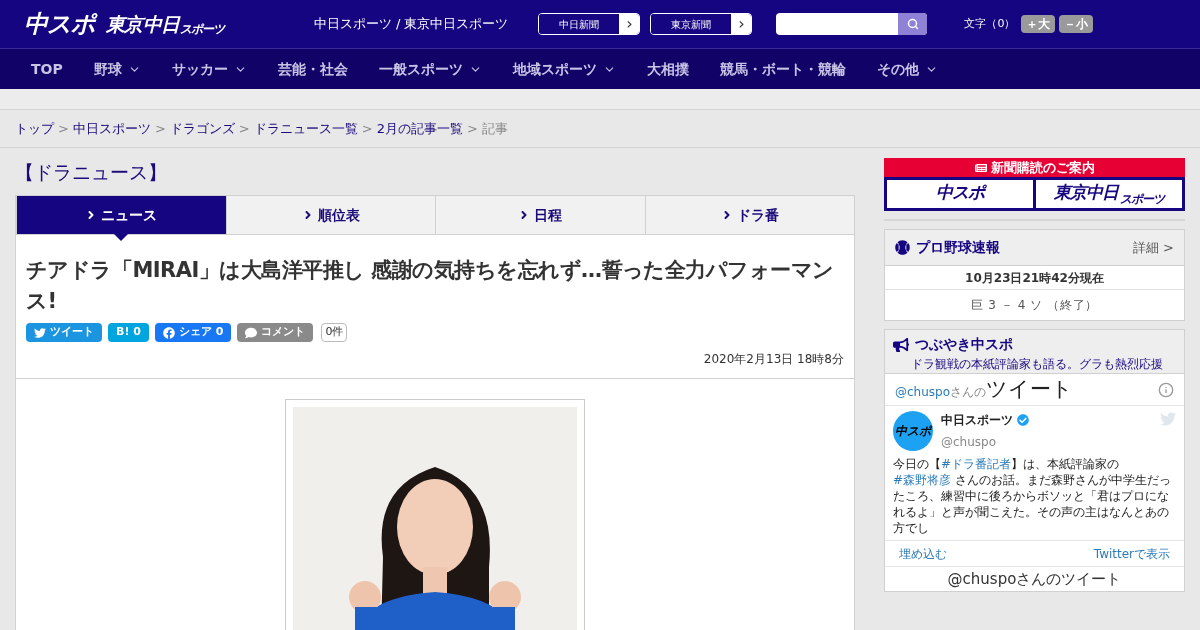 The height and width of the screenshot is (630, 1200). Describe the element at coordinates (782, 69) in the screenshot. I see `nav-item: 競馬・ボート・競輪` at that location.